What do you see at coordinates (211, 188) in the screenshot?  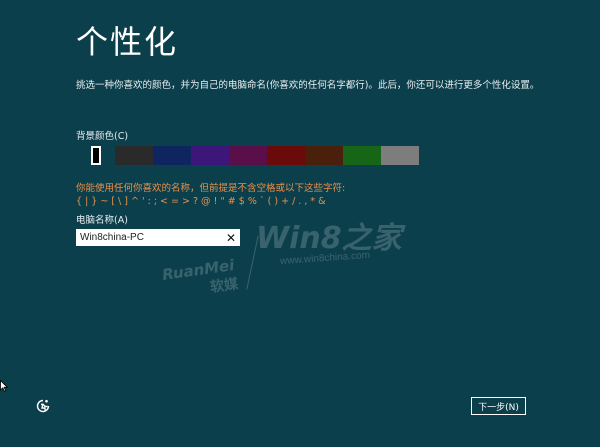 I see `name-rules-text: 你能使用任何你喜欢的名称，但前提是不含空格或以下这些字符:` at bounding box center [211, 188].